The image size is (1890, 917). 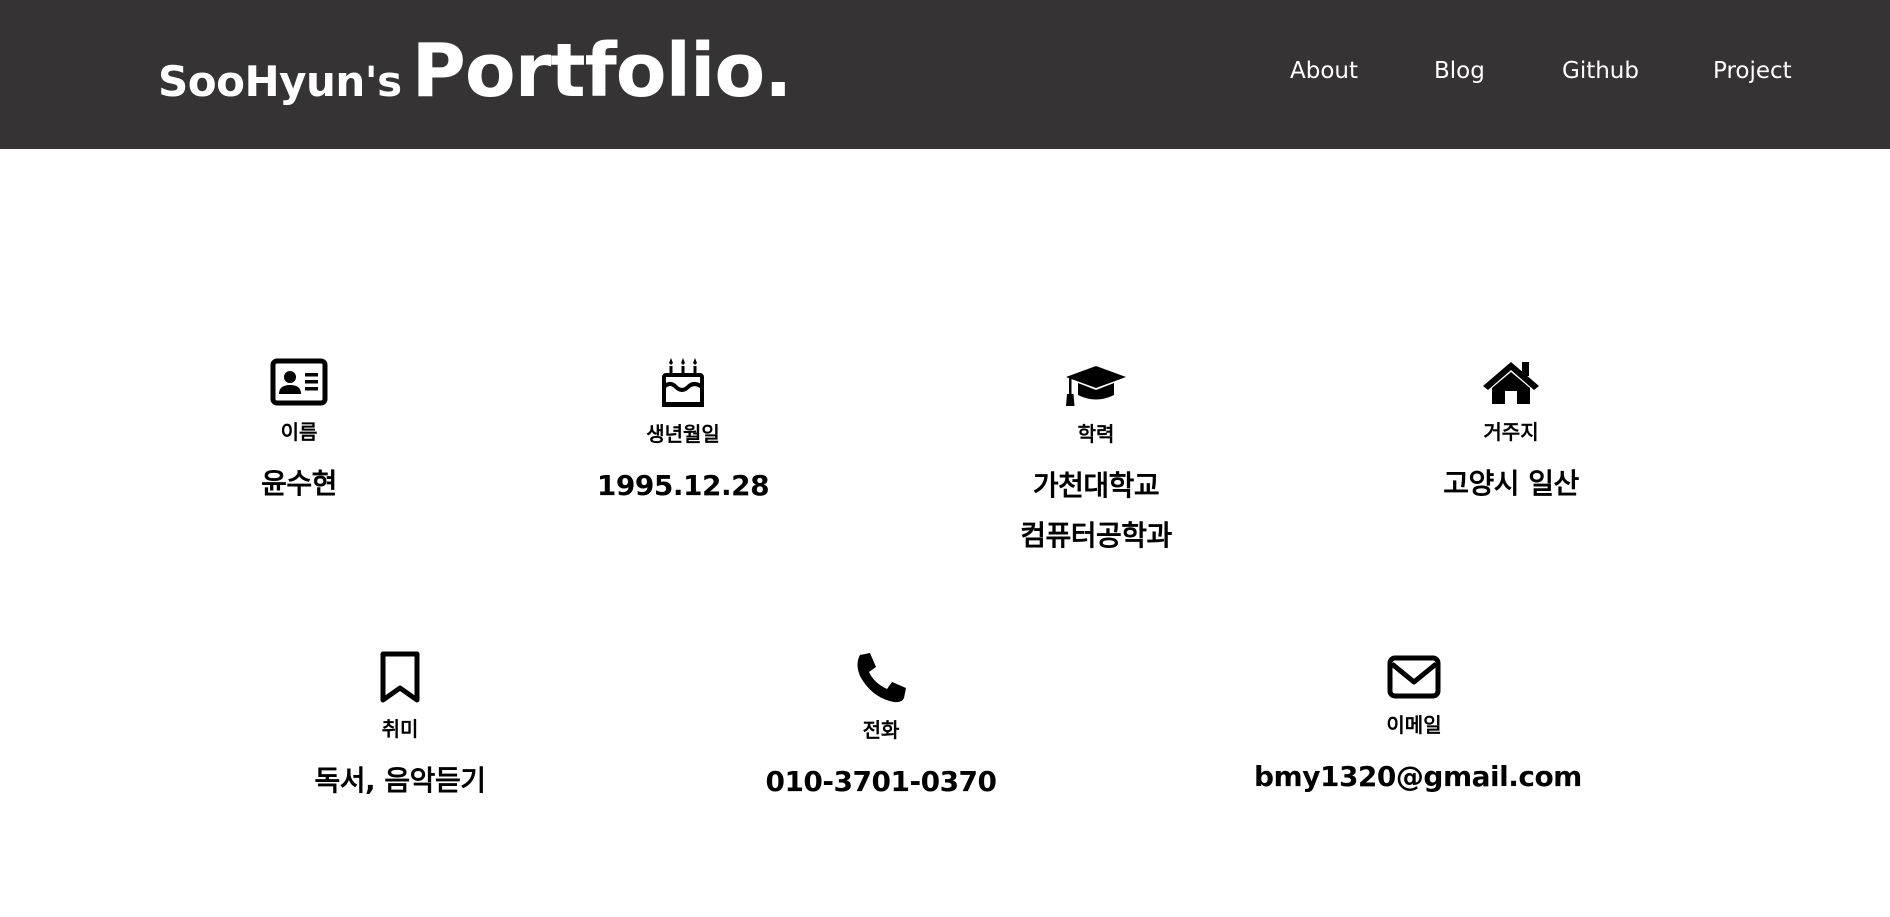 What do you see at coordinates (683, 382) in the screenshot?
I see `birthday-cake-icon` at bounding box center [683, 382].